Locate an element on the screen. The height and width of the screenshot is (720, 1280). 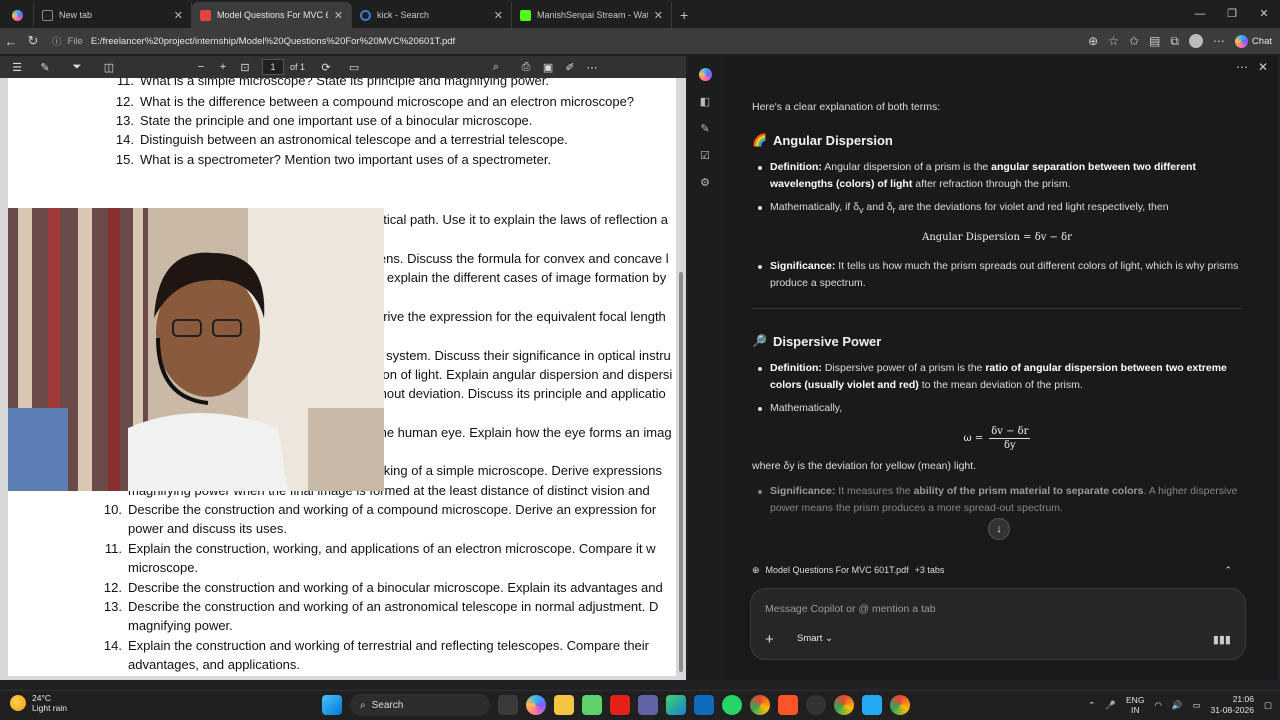
taskbar-search: ⌕ Search is located at coordinates (420, 705).